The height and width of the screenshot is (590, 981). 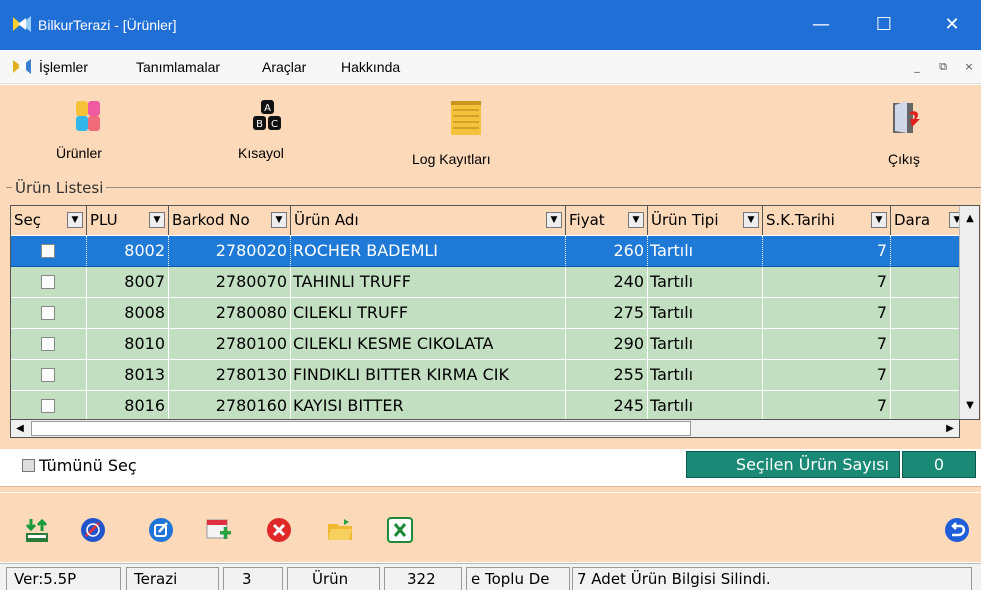 What do you see at coordinates (107, 25) in the screenshot?
I see `window-title: BilkurTerazi - [Ürünler]` at bounding box center [107, 25].